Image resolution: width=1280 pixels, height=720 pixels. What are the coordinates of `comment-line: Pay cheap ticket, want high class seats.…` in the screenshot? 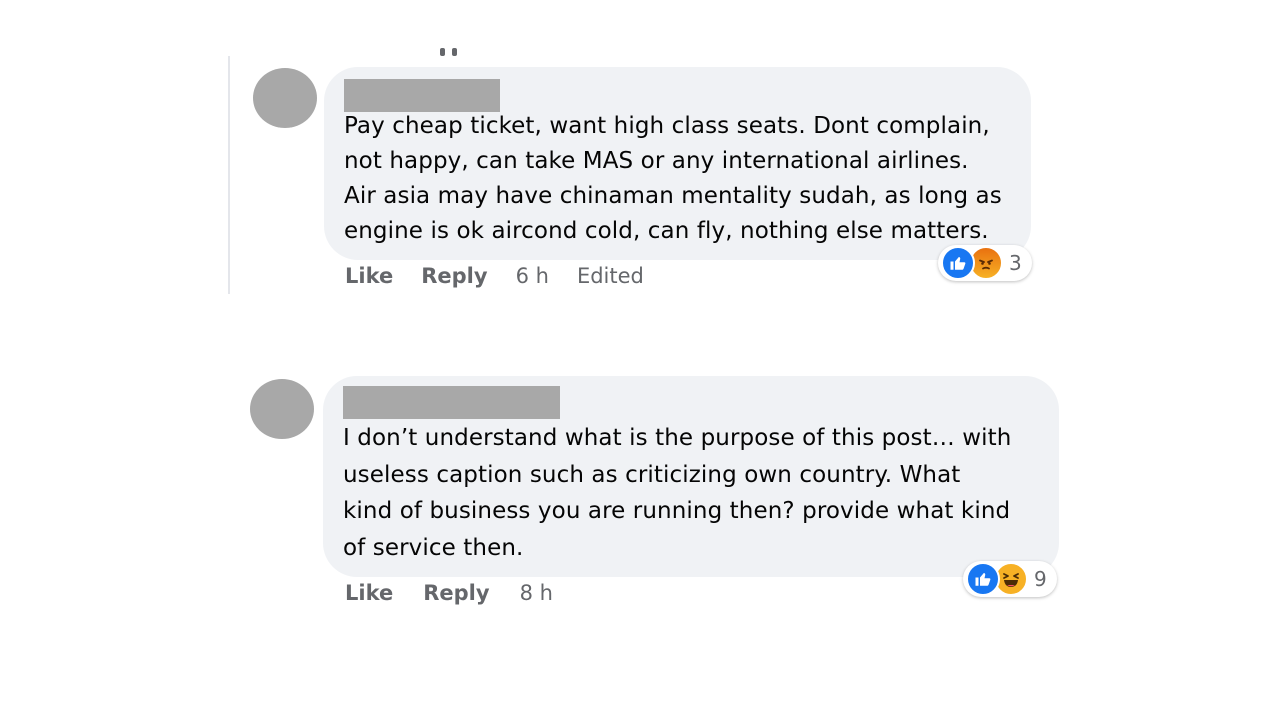 It's located at (667, 126).